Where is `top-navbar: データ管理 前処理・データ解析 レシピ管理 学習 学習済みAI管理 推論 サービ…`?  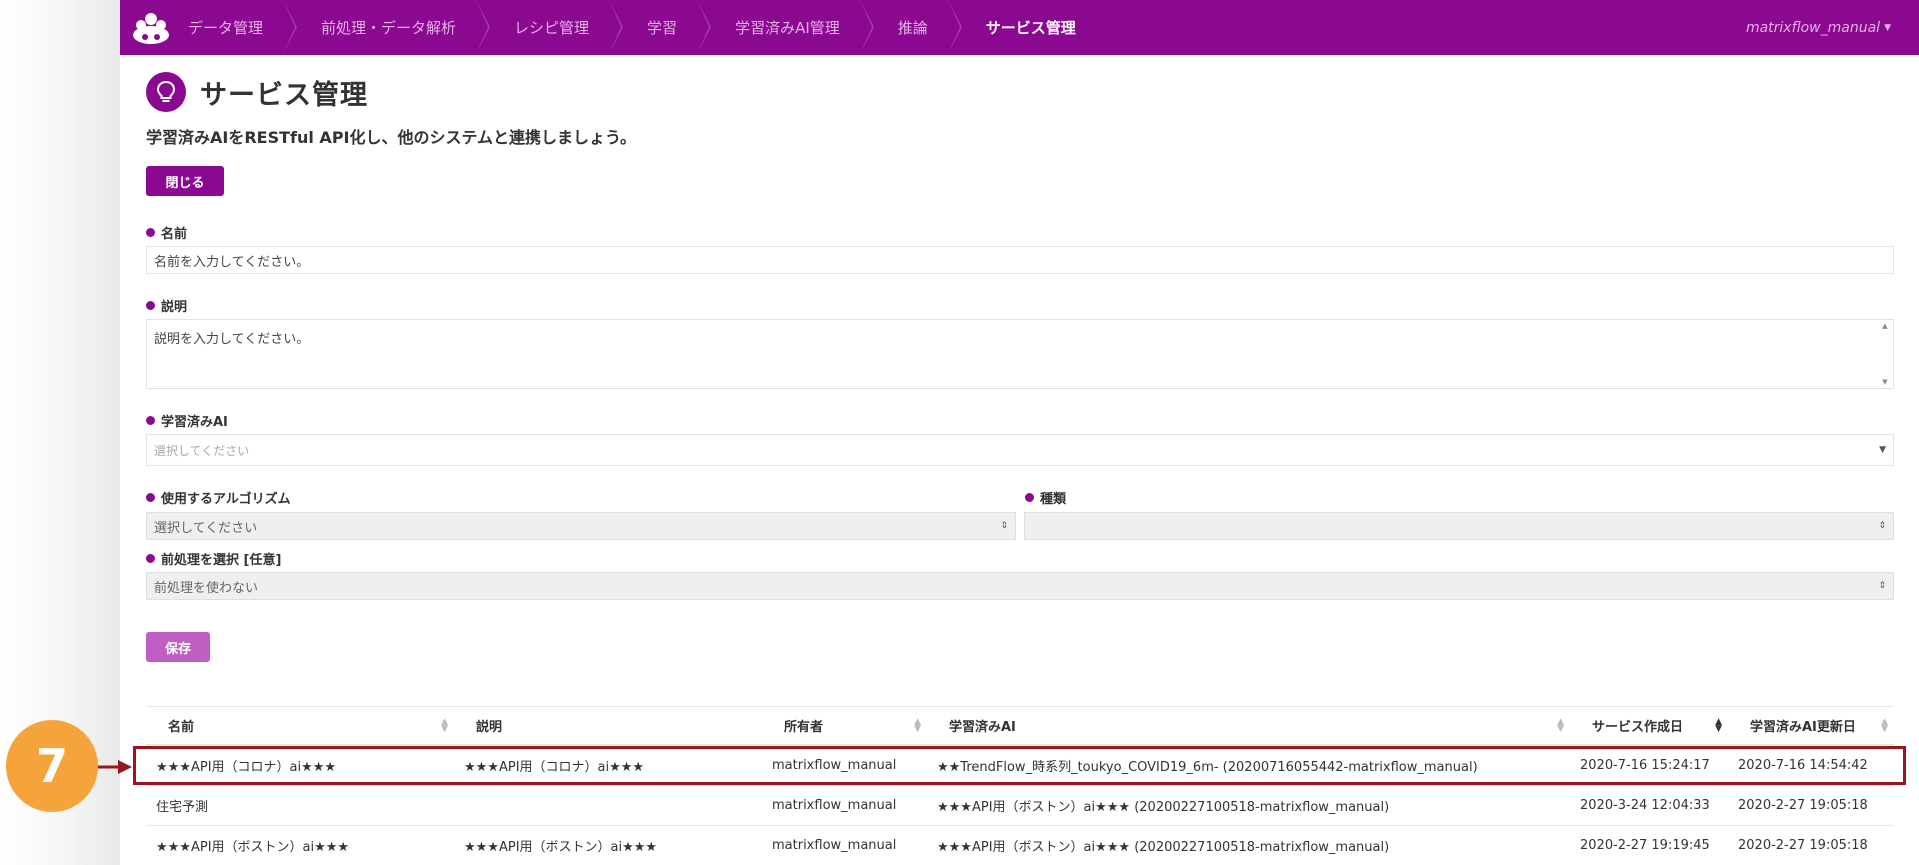
top-navbar: データ管理 前処理・データ解析 レシピ管理 学習 学習済みAI管理 推論 サービ… is located at coordinates (1019, 27).